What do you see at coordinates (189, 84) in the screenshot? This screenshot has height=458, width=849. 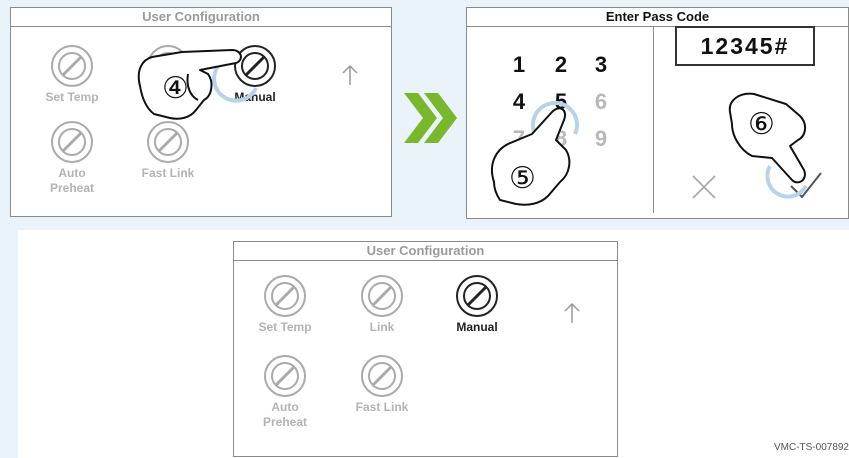 I see `hand-pointer-icon` at bounding box center [189, 84].